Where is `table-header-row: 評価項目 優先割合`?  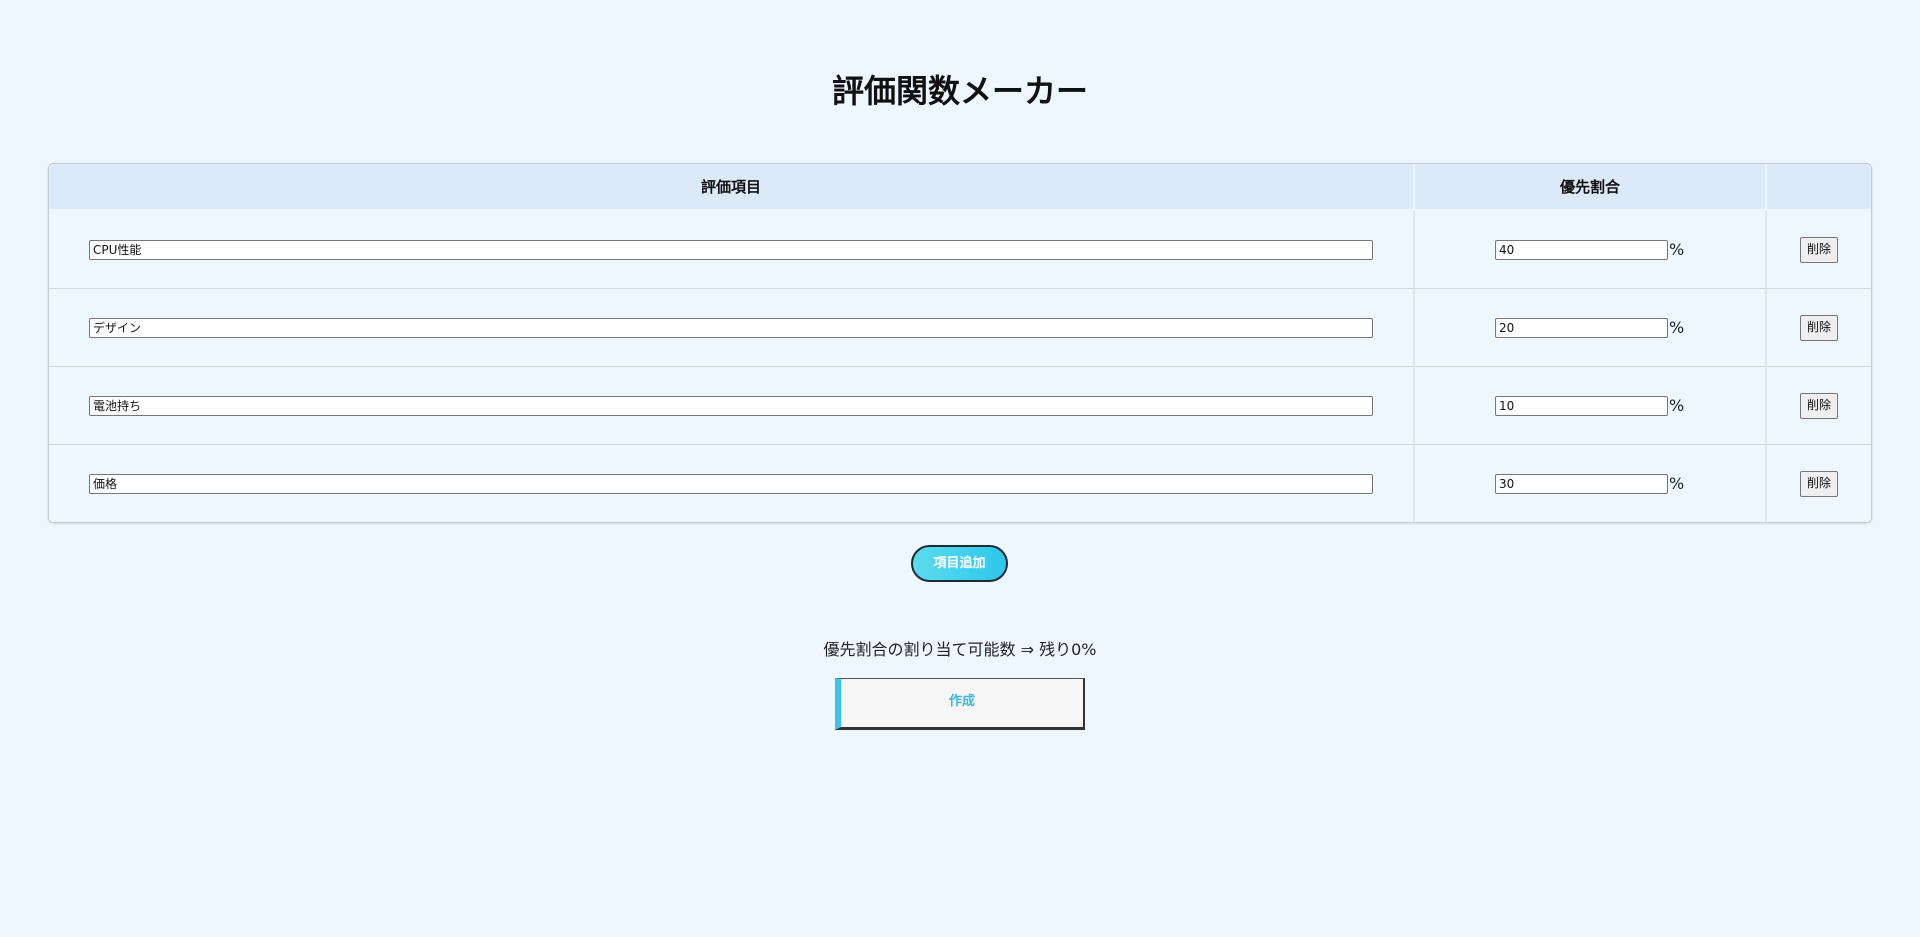
table-header-row: 評価項目 優先割合 is located at coordinates (960, 187).